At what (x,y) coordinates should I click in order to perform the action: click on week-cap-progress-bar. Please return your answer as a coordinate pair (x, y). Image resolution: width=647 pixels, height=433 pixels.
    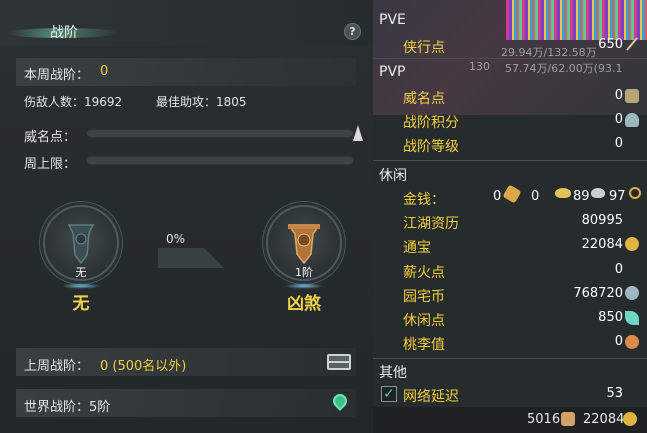
    Looking at the image, I should click on (220, 160).